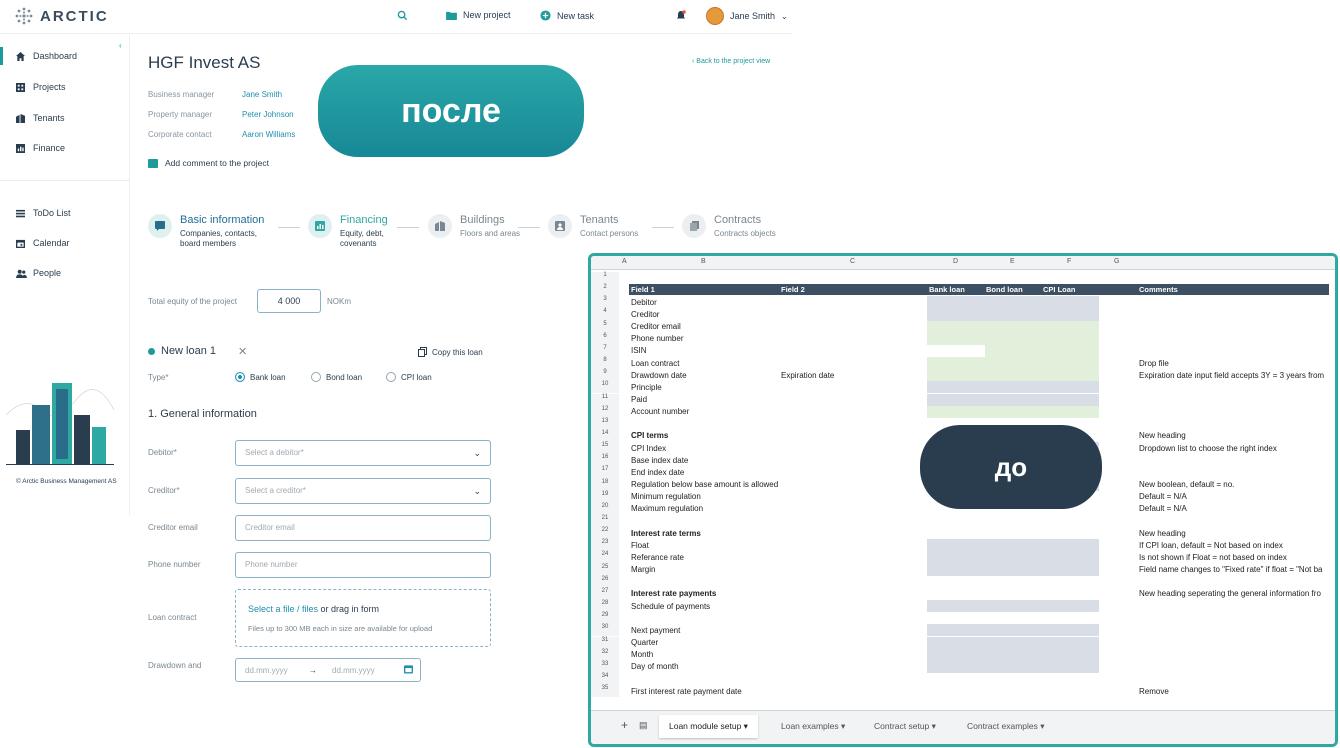 This screenshot has width=1340, height=748. What do you see at coordinates (605, 363) in the screenshot?
I see `row-number: 8` at bounding box center [605, 363].